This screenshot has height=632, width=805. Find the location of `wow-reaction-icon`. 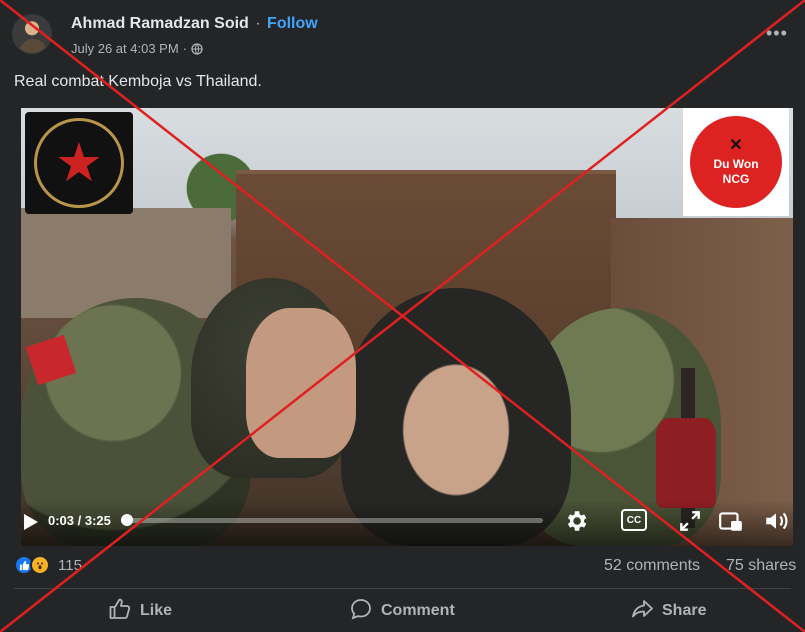

wow-reaction-icon is located at coordinates (40, 565).